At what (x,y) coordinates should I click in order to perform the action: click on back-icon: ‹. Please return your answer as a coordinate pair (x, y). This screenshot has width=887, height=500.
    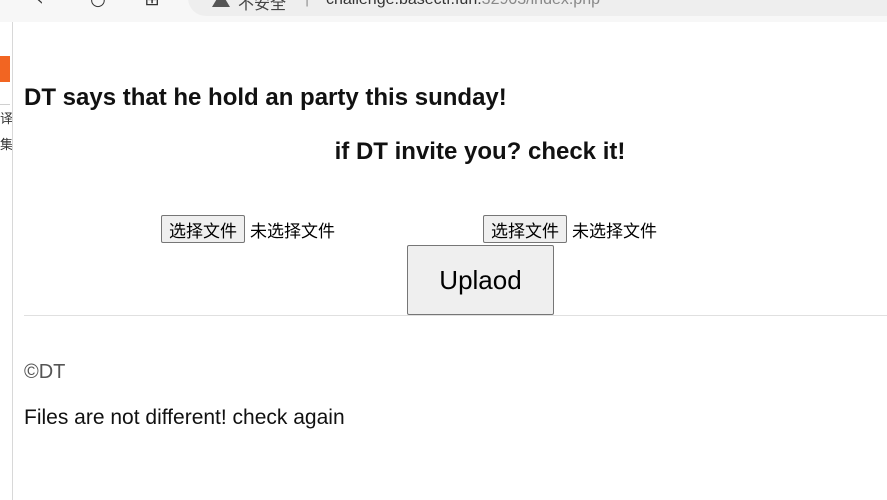
    Looking at the image, I should click on (40, 5).